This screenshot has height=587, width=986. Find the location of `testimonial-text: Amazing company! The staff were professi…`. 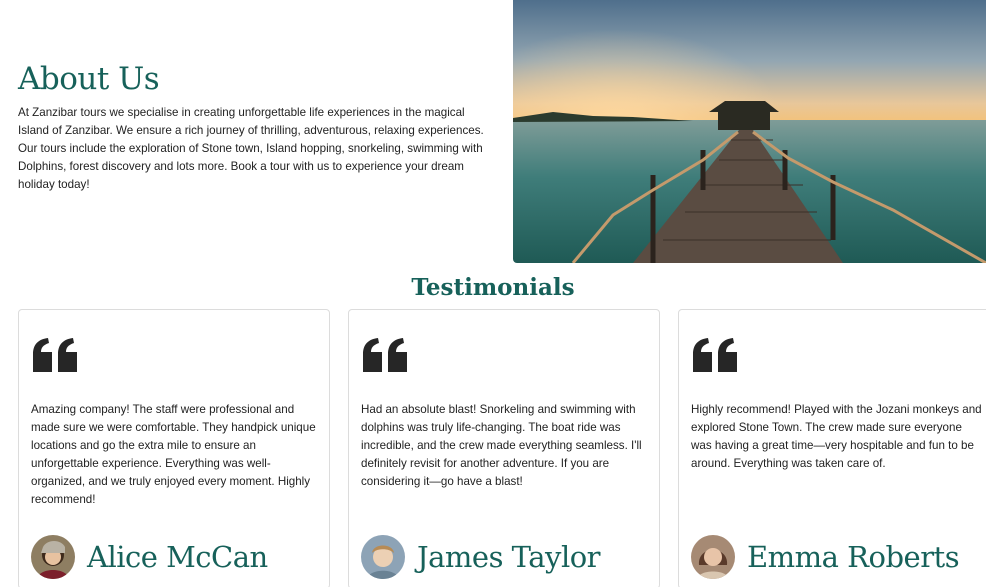

testimonial-text: Amazing company! The staff were professi… is located at coordinates (173, 454).